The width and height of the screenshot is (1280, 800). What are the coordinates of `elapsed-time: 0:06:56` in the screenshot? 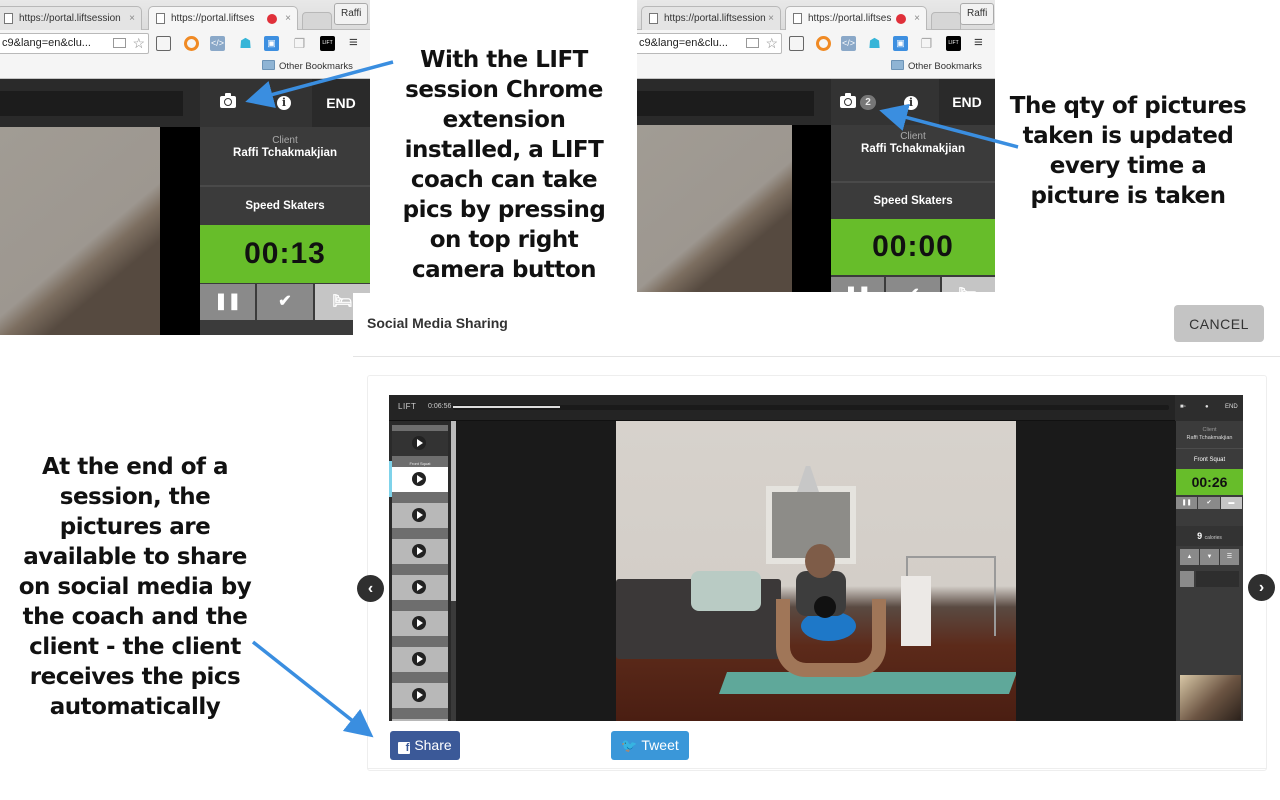 It's located at (440, 406).